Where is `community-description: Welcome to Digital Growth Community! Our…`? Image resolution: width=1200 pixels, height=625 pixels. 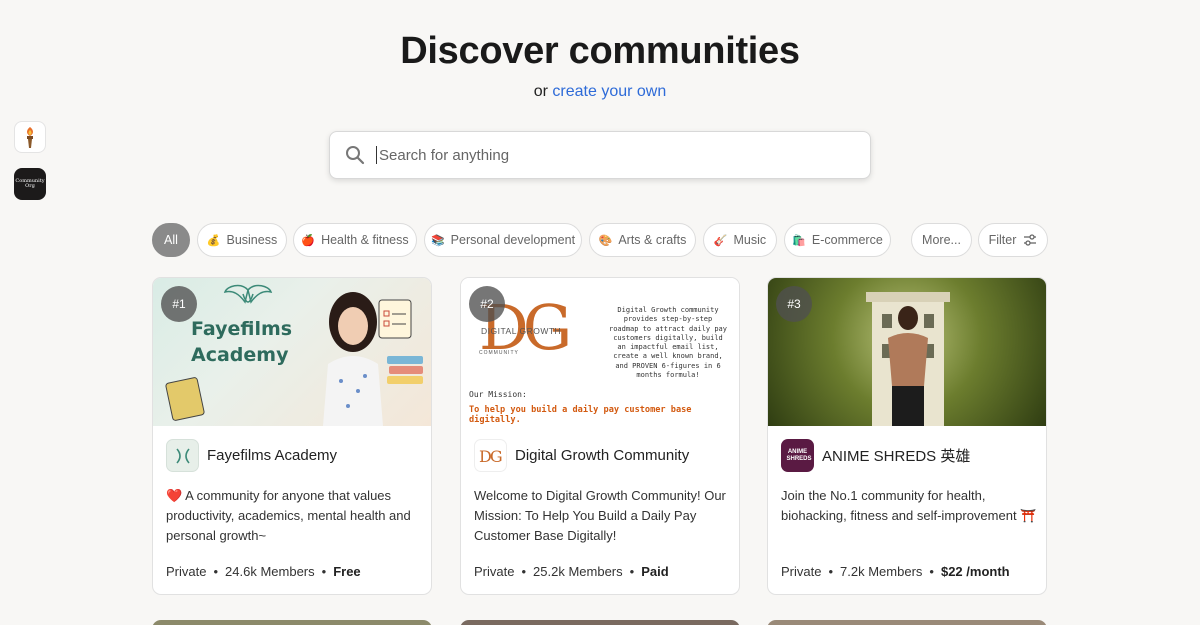 community-description: Welcome to Digital Growth Community! Our… is located at coordinates (600, 515).